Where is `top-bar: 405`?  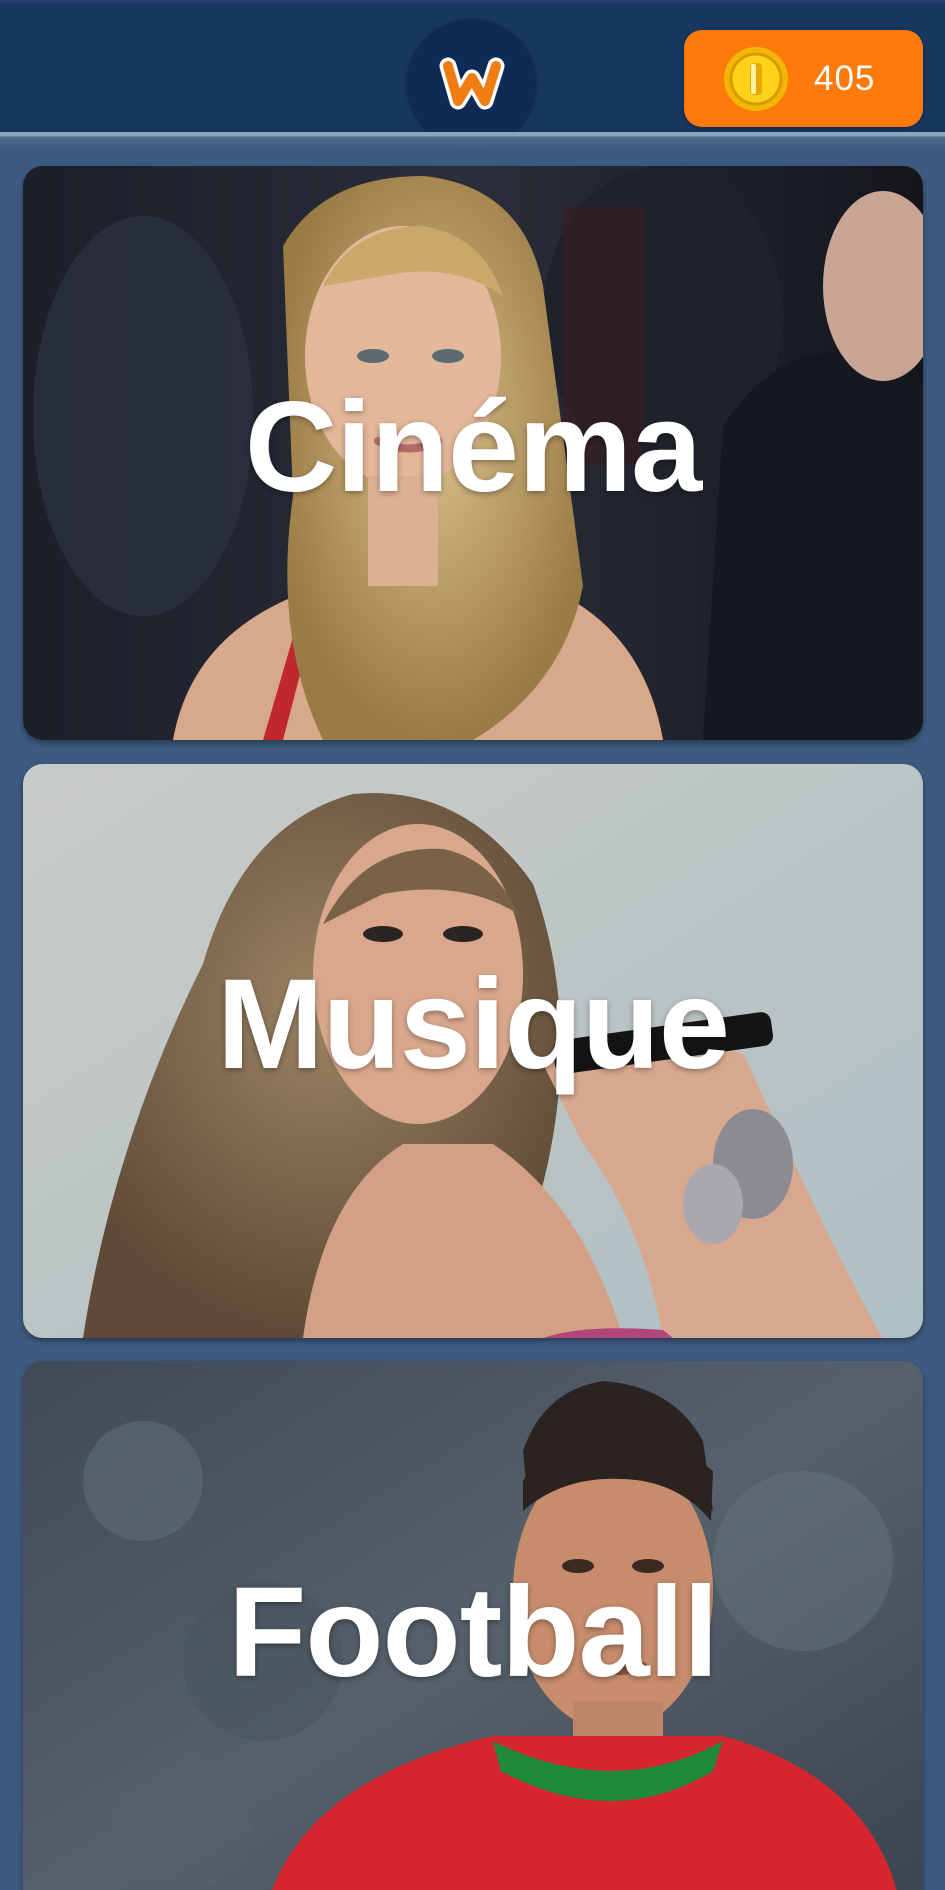 top-bar: 405 is located at coordinates (472, 74).